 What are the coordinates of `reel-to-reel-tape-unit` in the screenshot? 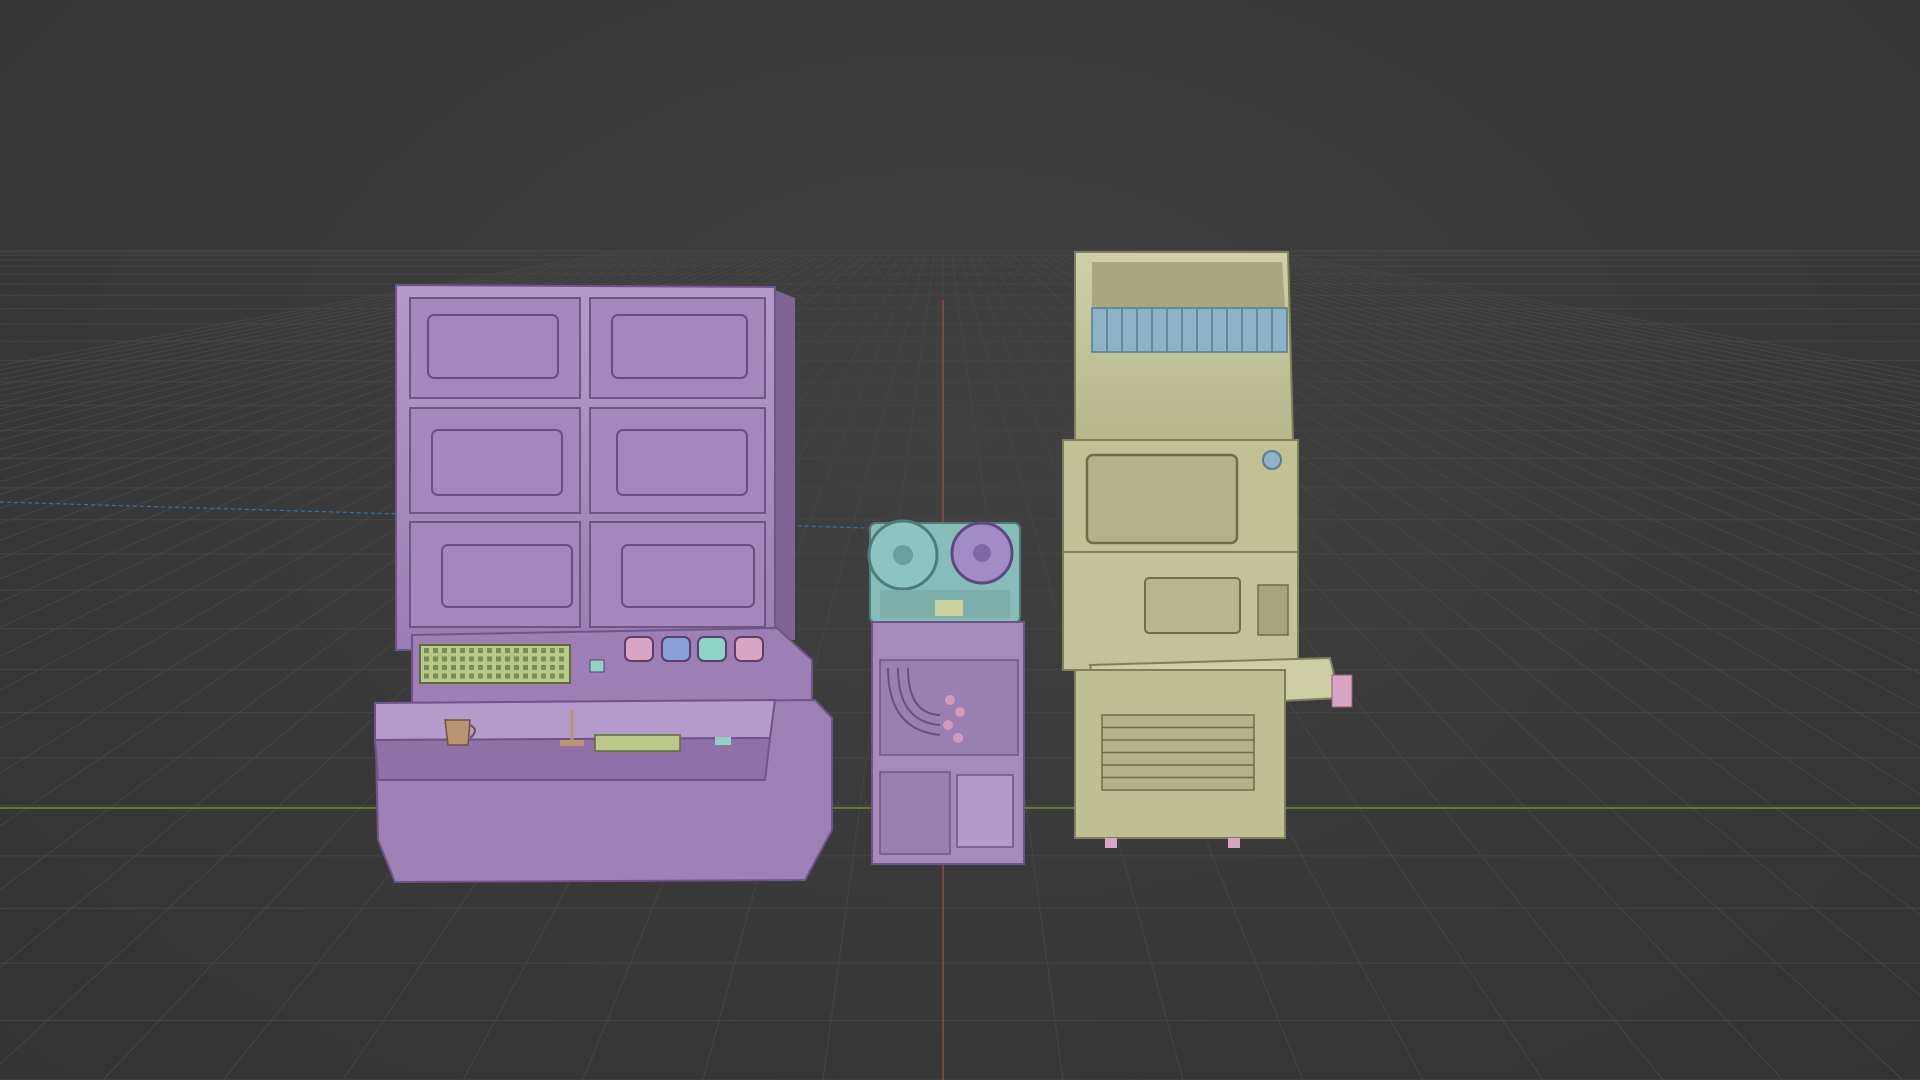 It's located at (944, 571).